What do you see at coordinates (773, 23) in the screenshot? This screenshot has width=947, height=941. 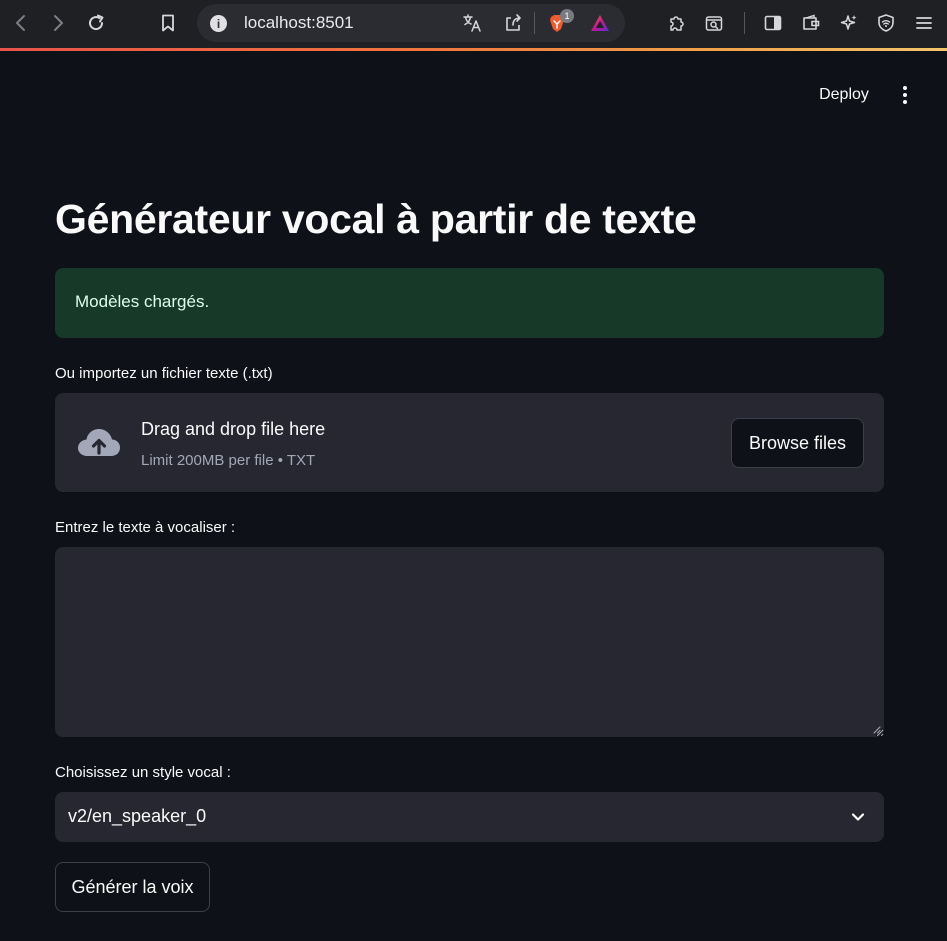 I see `sidebar-icon` at bounding box center [773, 23].